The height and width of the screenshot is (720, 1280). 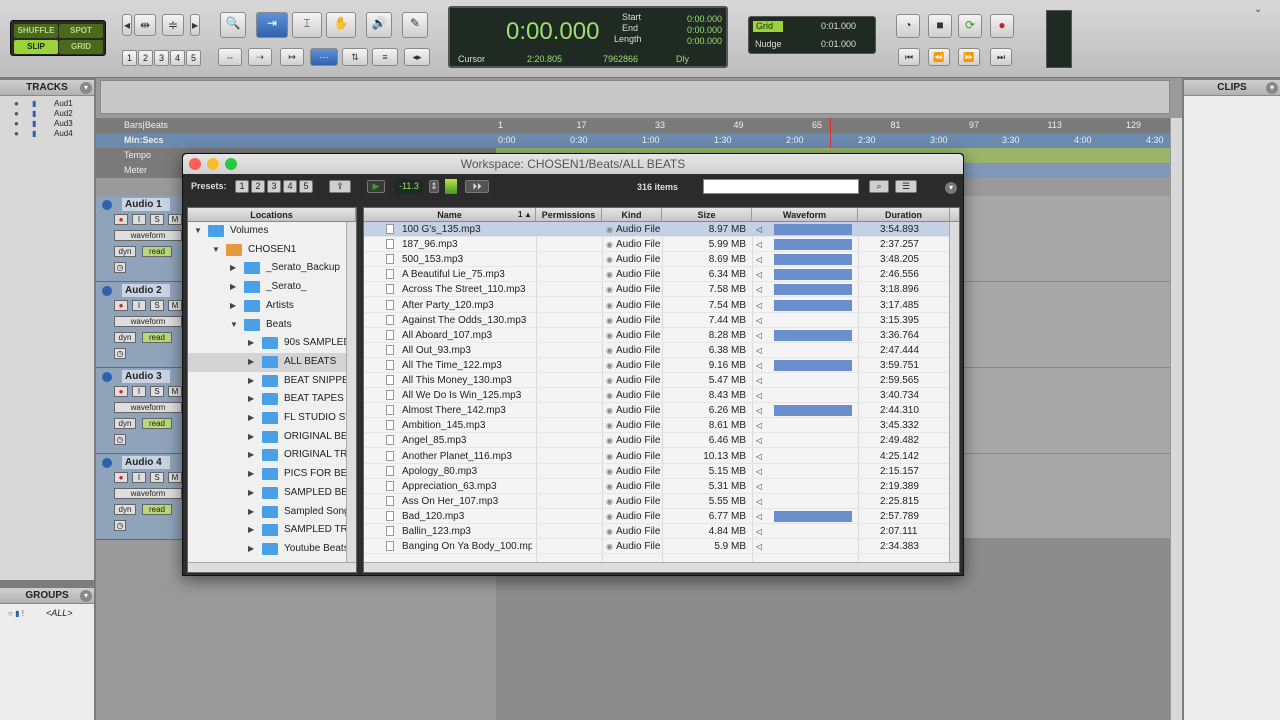 What do you see at coordinates (272, 530) in the screenshot?
I see `location-item: ▶SAMPLED TRACKS` at bounding box center [272, 530].